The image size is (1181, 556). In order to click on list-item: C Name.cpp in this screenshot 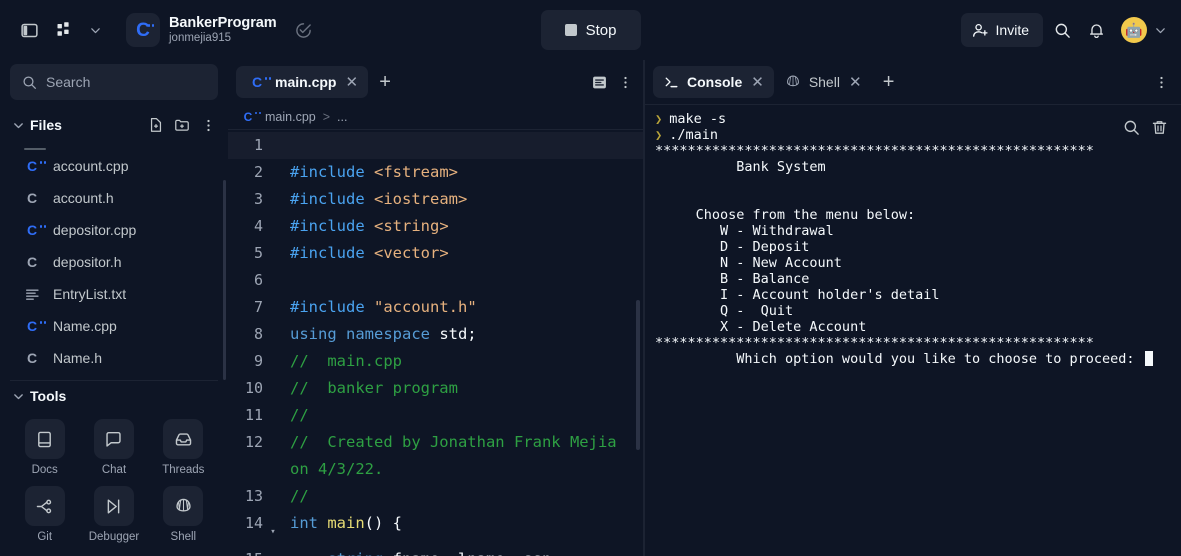, I will do `click(114, 326)`.